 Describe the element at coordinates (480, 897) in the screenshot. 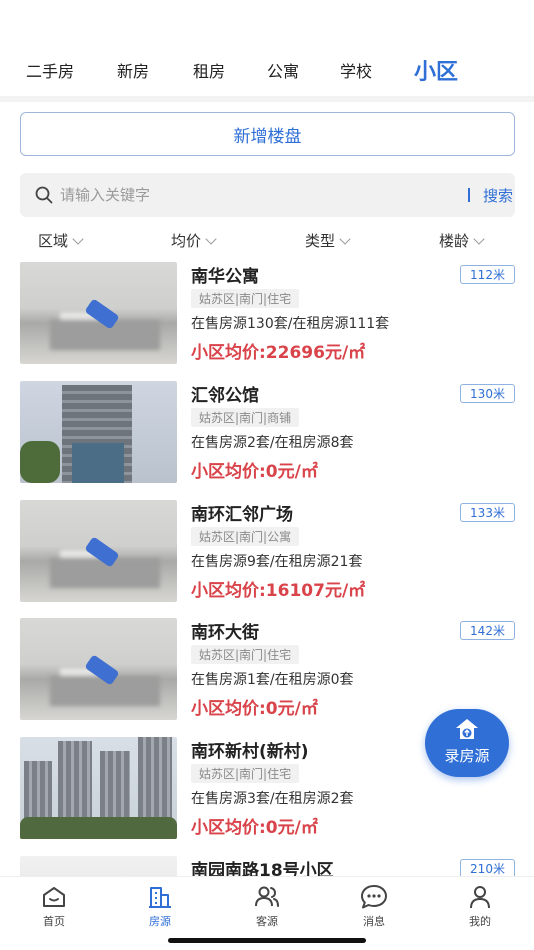

I see `profile-icon` at that location.